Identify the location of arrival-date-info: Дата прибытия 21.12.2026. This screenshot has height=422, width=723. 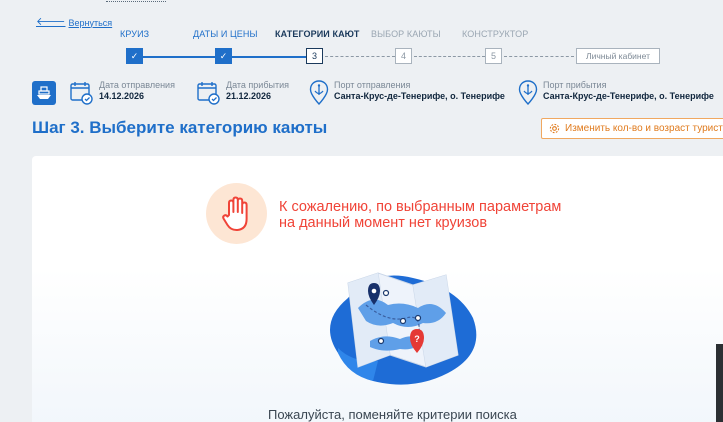
(243, 93).